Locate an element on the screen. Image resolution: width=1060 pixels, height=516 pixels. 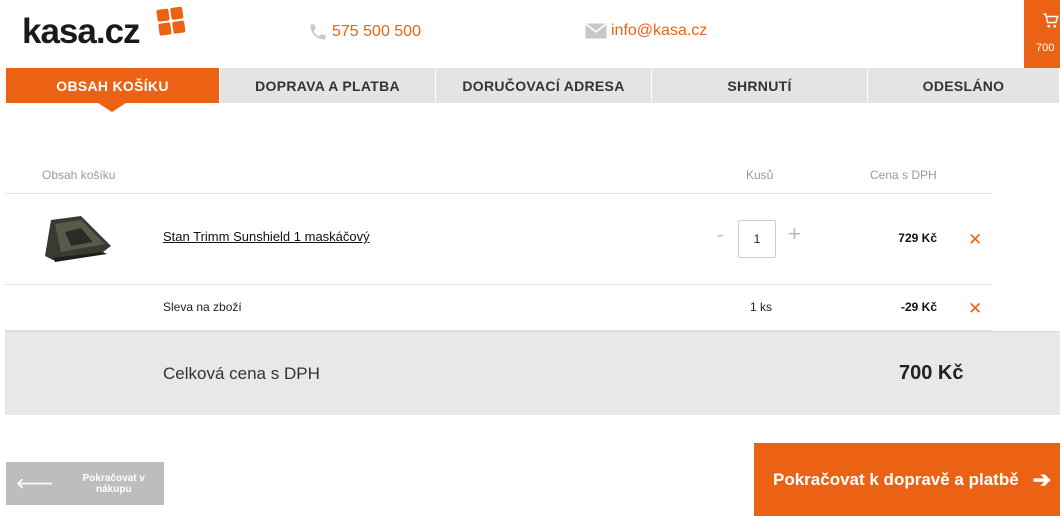
product-name-link: Stan Trimm Sunshield 1 maskáčový is located at coordinates (266, 236).